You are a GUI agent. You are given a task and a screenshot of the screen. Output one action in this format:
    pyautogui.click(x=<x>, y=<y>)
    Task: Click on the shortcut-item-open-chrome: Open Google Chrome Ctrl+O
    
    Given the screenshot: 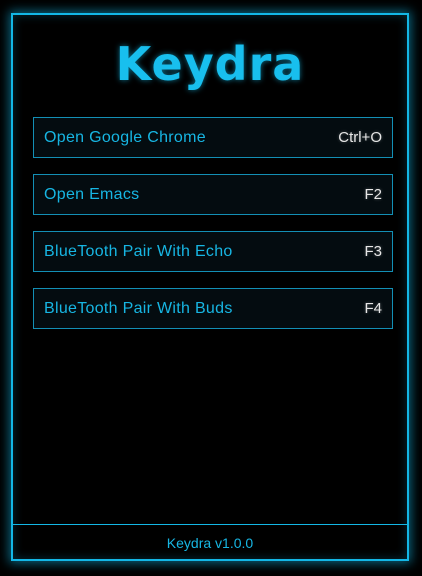 What is the action you would take?
    pyautogui.click(x=213, y=137)
    